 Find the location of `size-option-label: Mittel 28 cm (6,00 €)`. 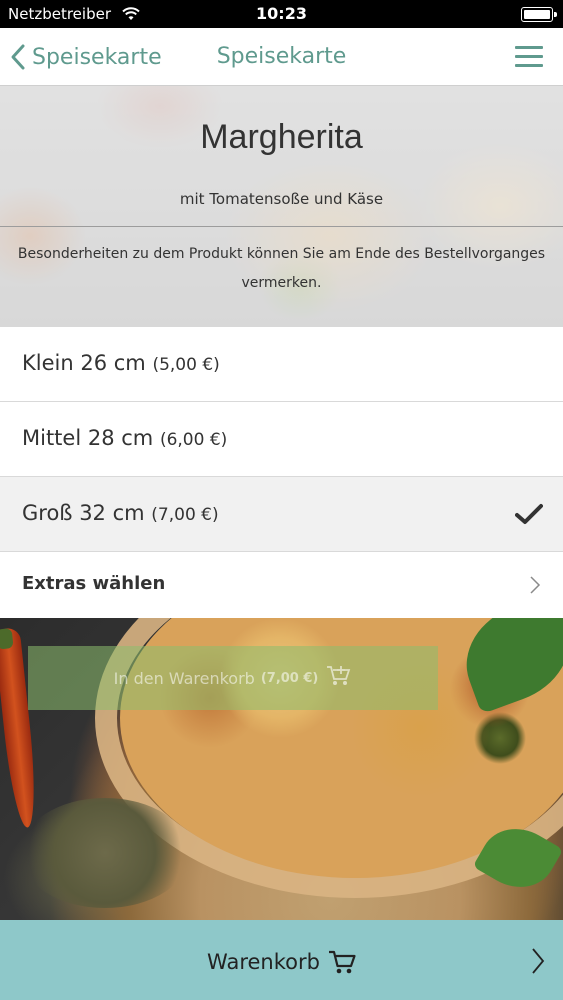

size-option-label: Mittel 28 cm (6,00 €) is located at coordinates (125, 438).